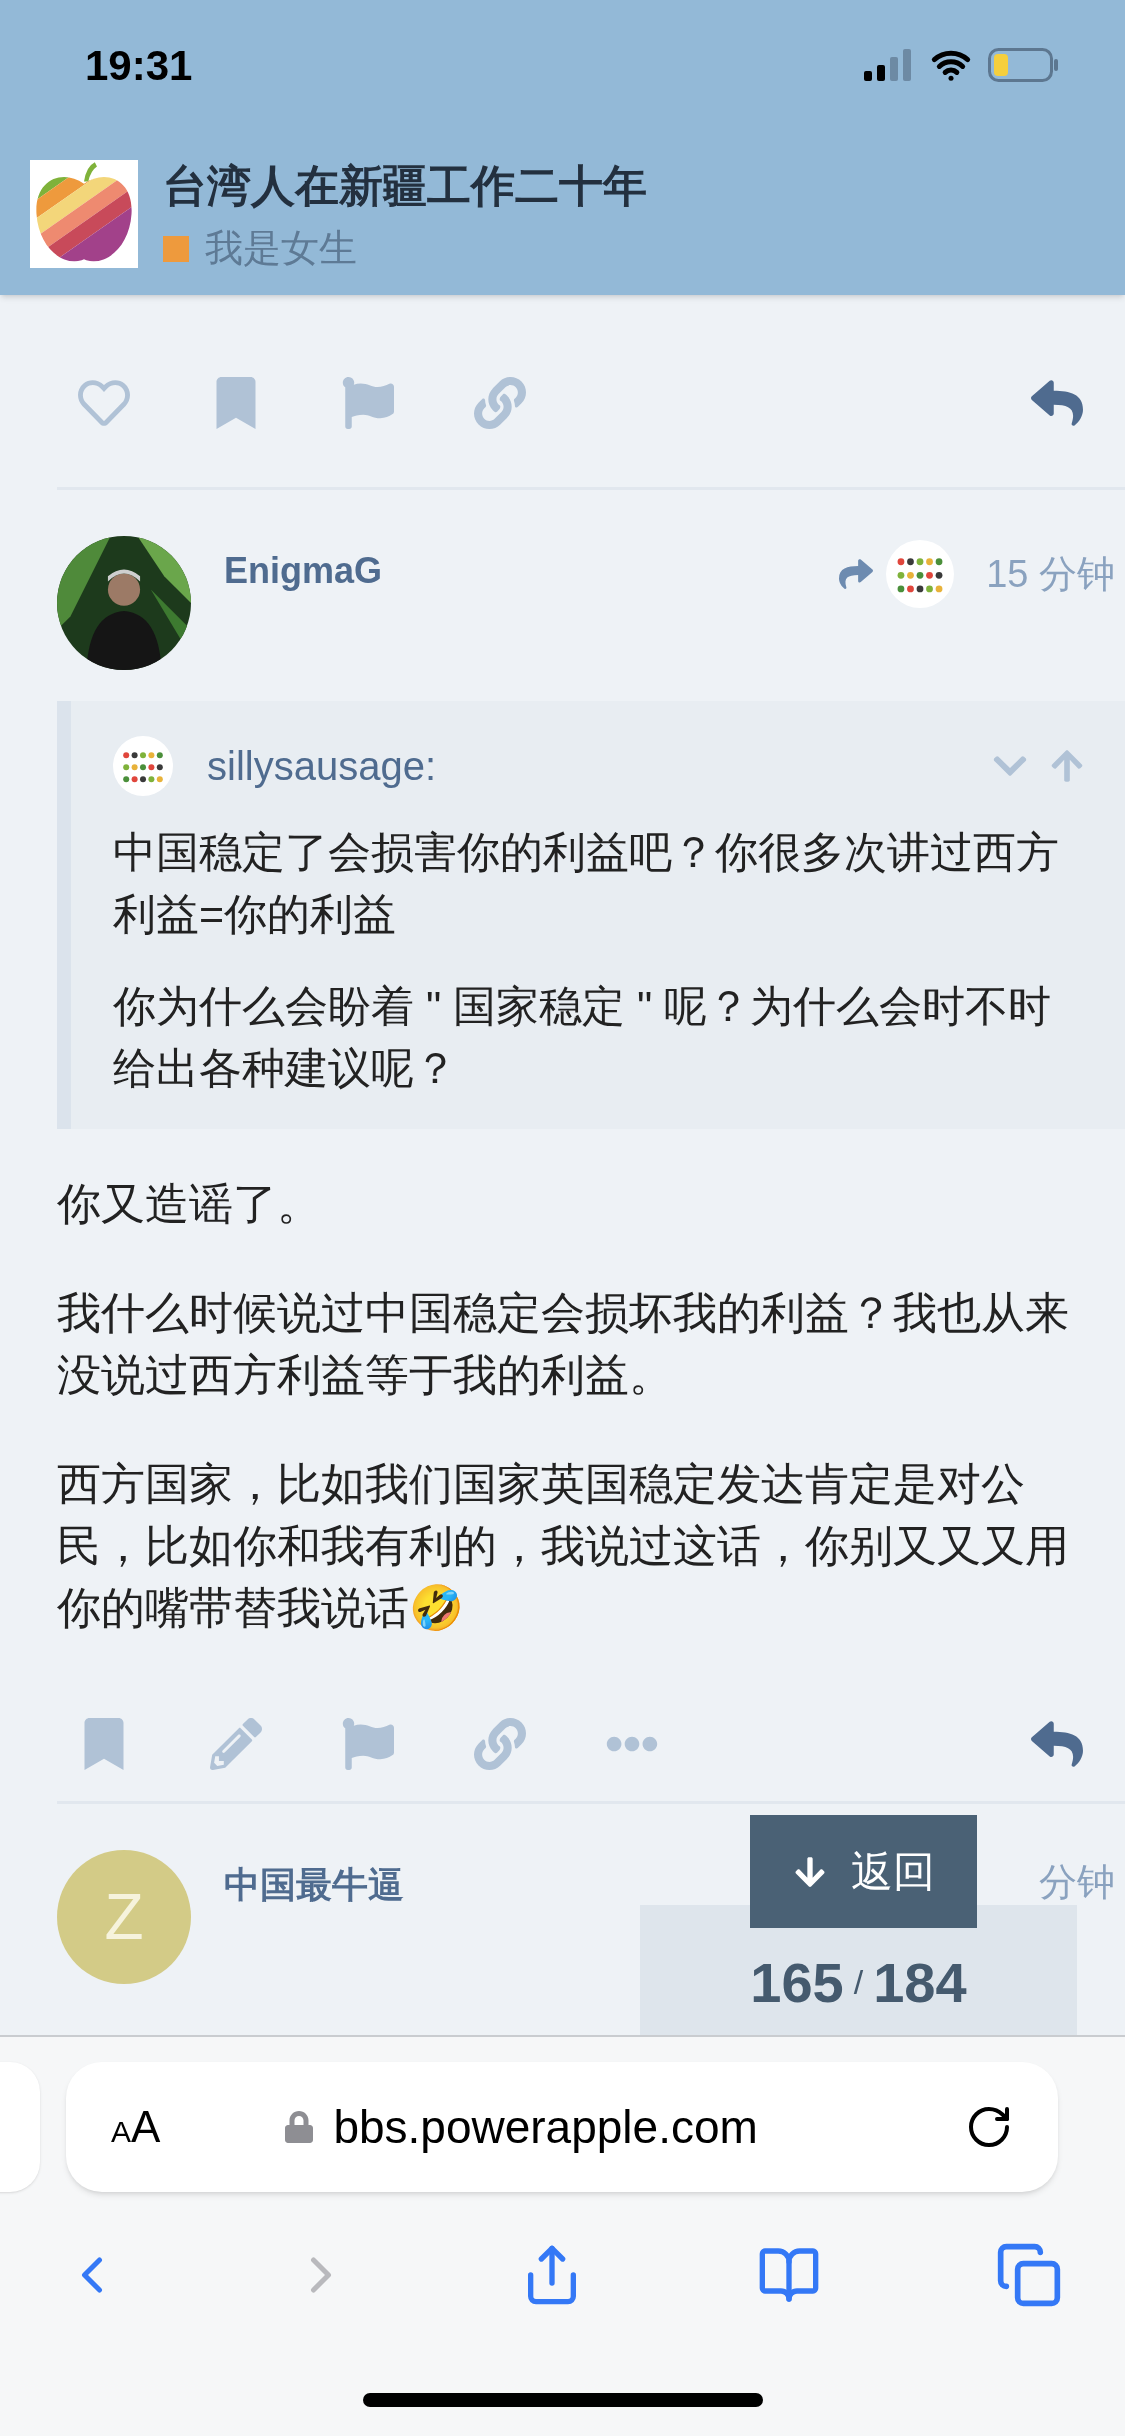 Image resolution: width=1125 pixels, height=2436 pixels. Describe the element at coordinates (303, 571) in the screenshot. I see `author-name: EnigmaG` at that location.